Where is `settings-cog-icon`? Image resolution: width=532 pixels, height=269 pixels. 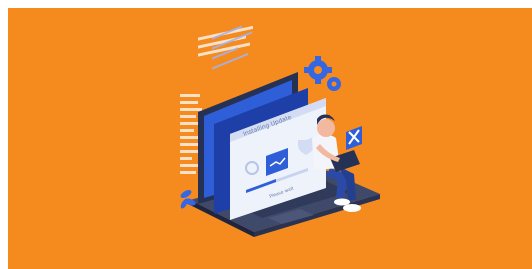
settings-cog-icon is located at coordinates (322, 73).